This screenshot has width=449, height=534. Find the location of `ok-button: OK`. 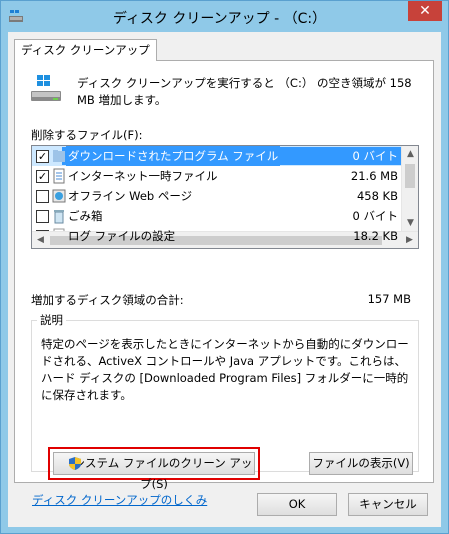

ok-button: OK is located at coordinates (297, 504).